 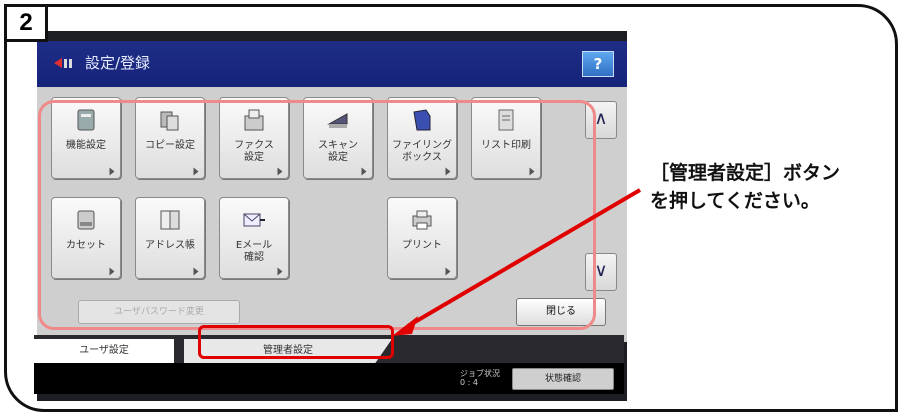 I want to click on page-title: 設定/登録, so click(x=118, y=63).